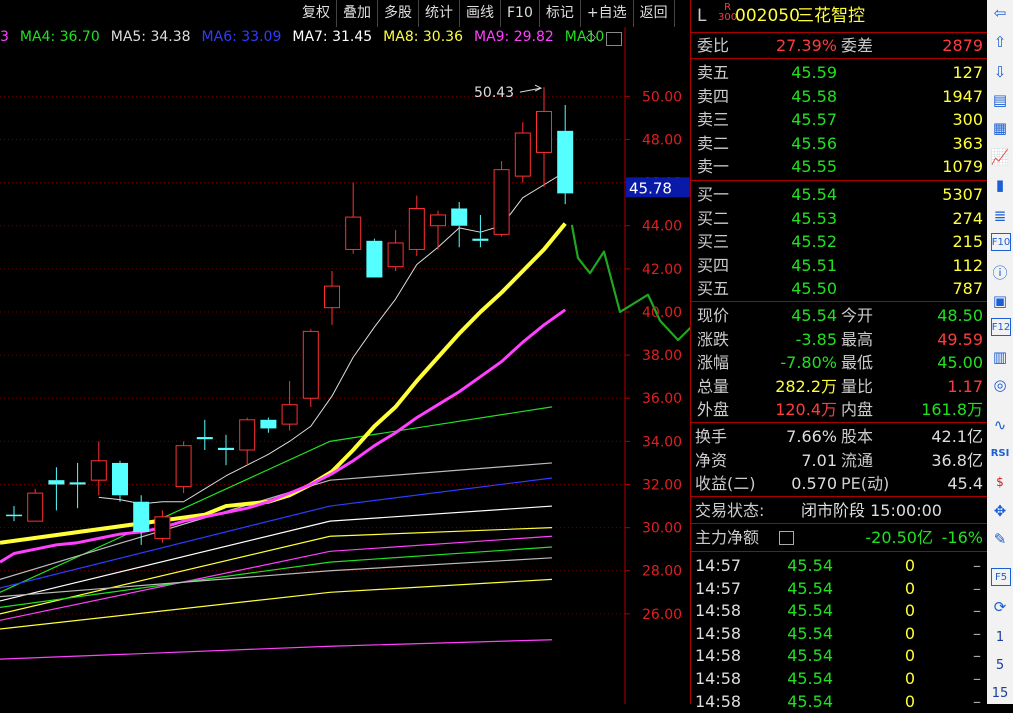 This screenshot has height=713, width=1013. I want to click on rsi-icon: RSI, so click(1000, 453).